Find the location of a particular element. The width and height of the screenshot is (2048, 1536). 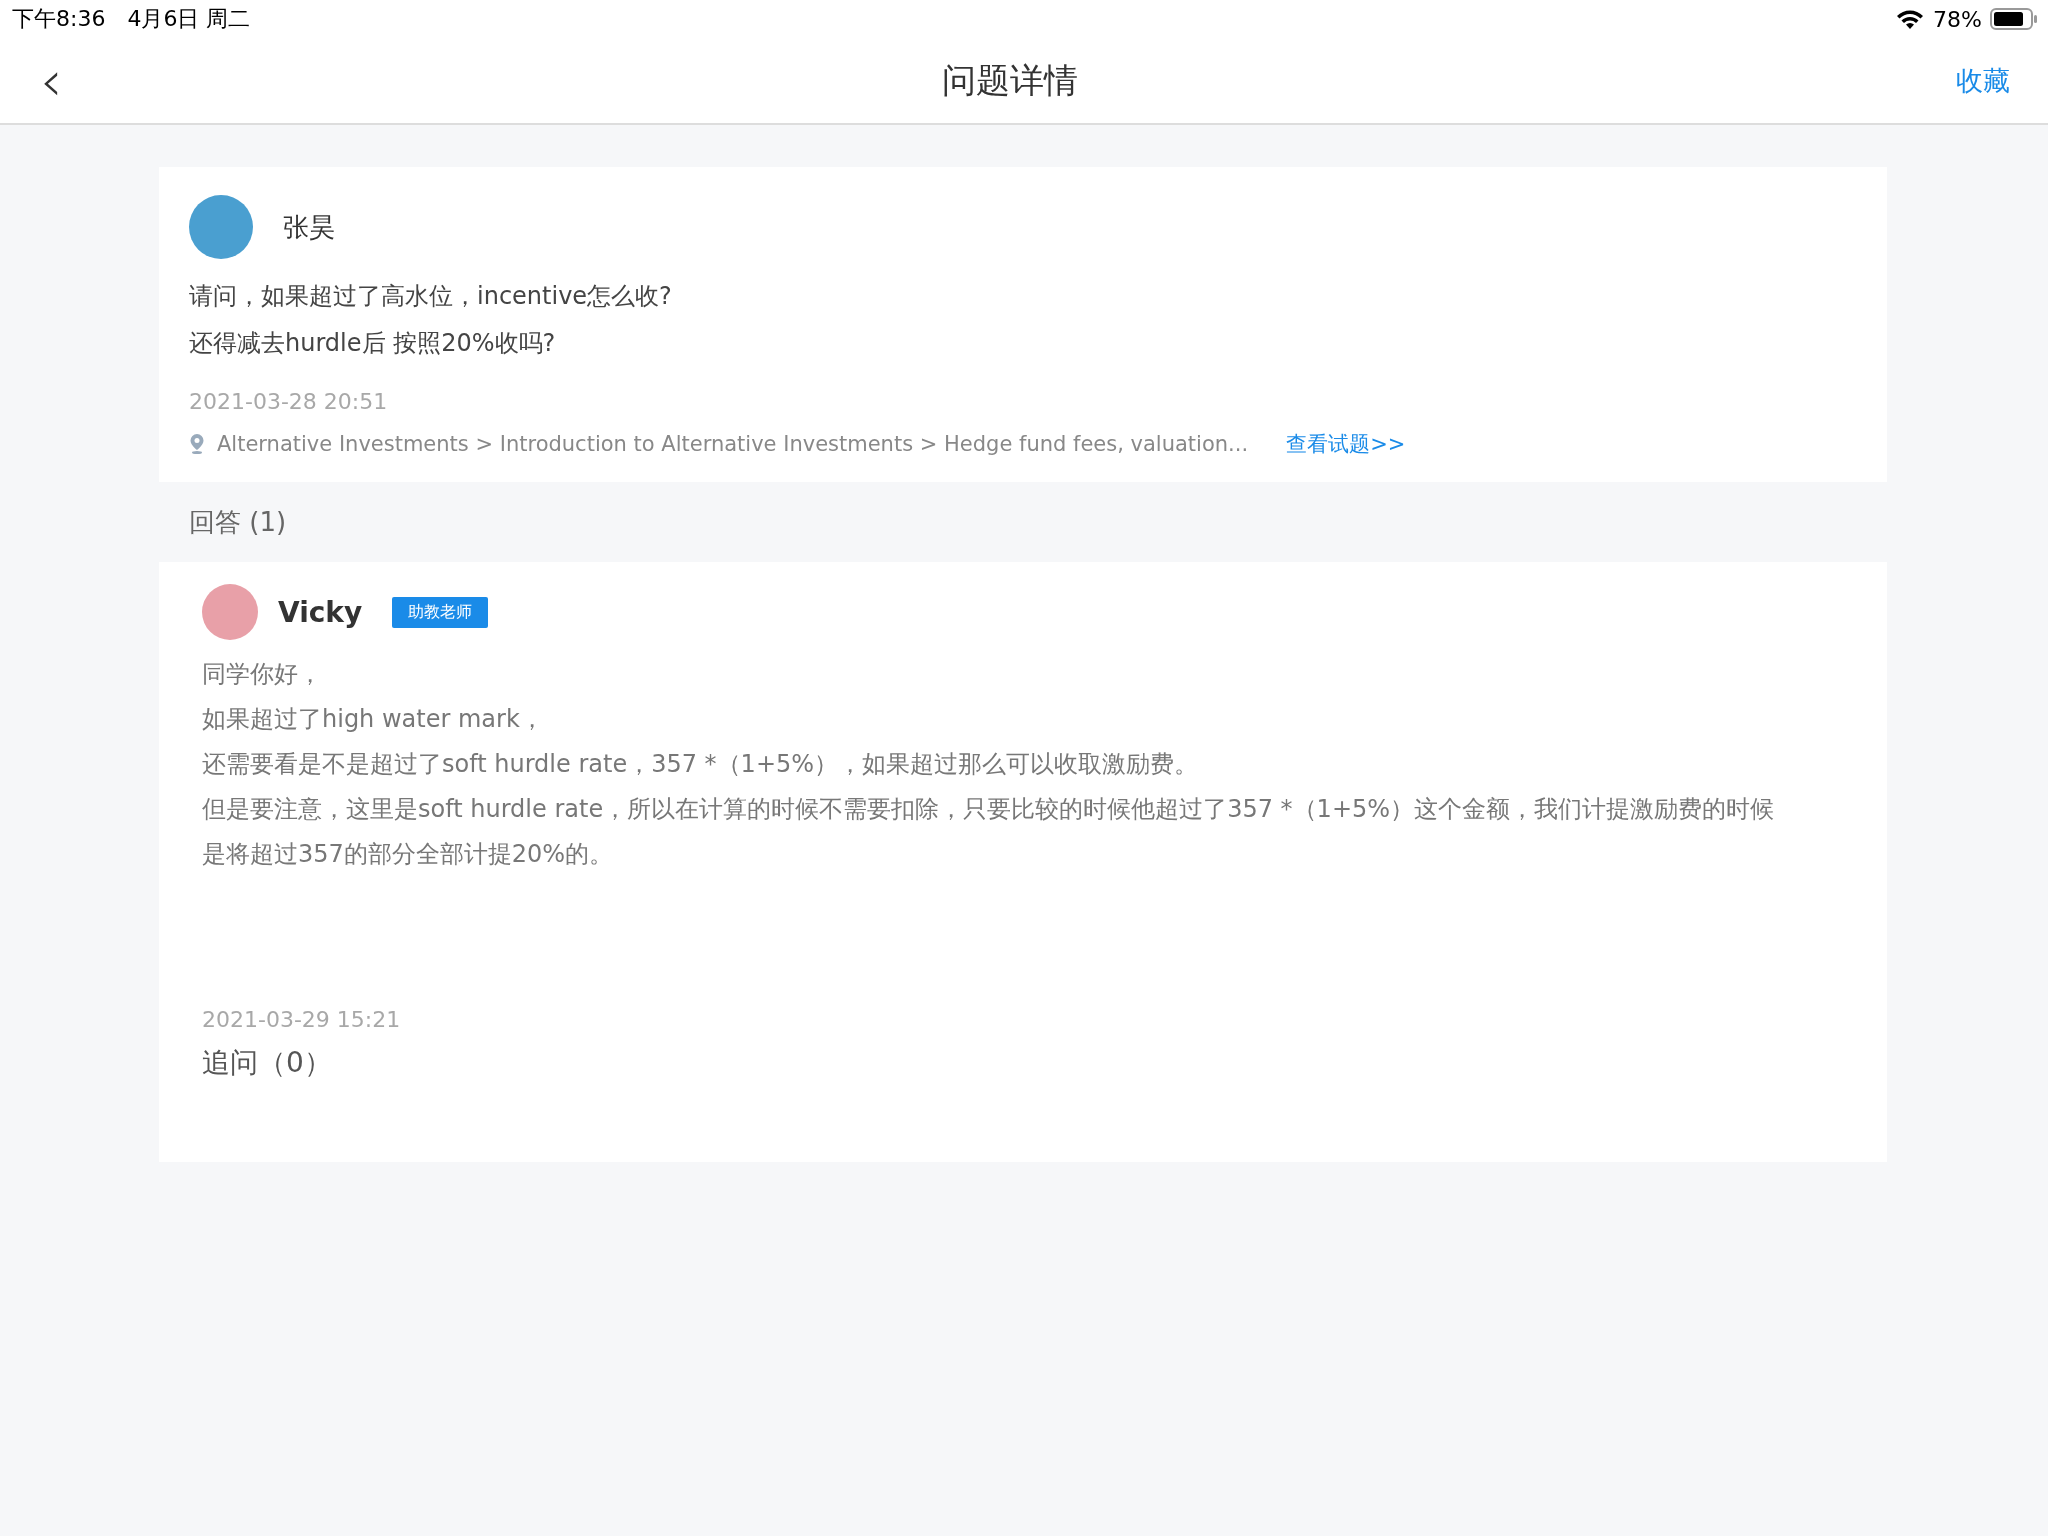

page-title: 问题详情 is located at coordinates (1010, 80).